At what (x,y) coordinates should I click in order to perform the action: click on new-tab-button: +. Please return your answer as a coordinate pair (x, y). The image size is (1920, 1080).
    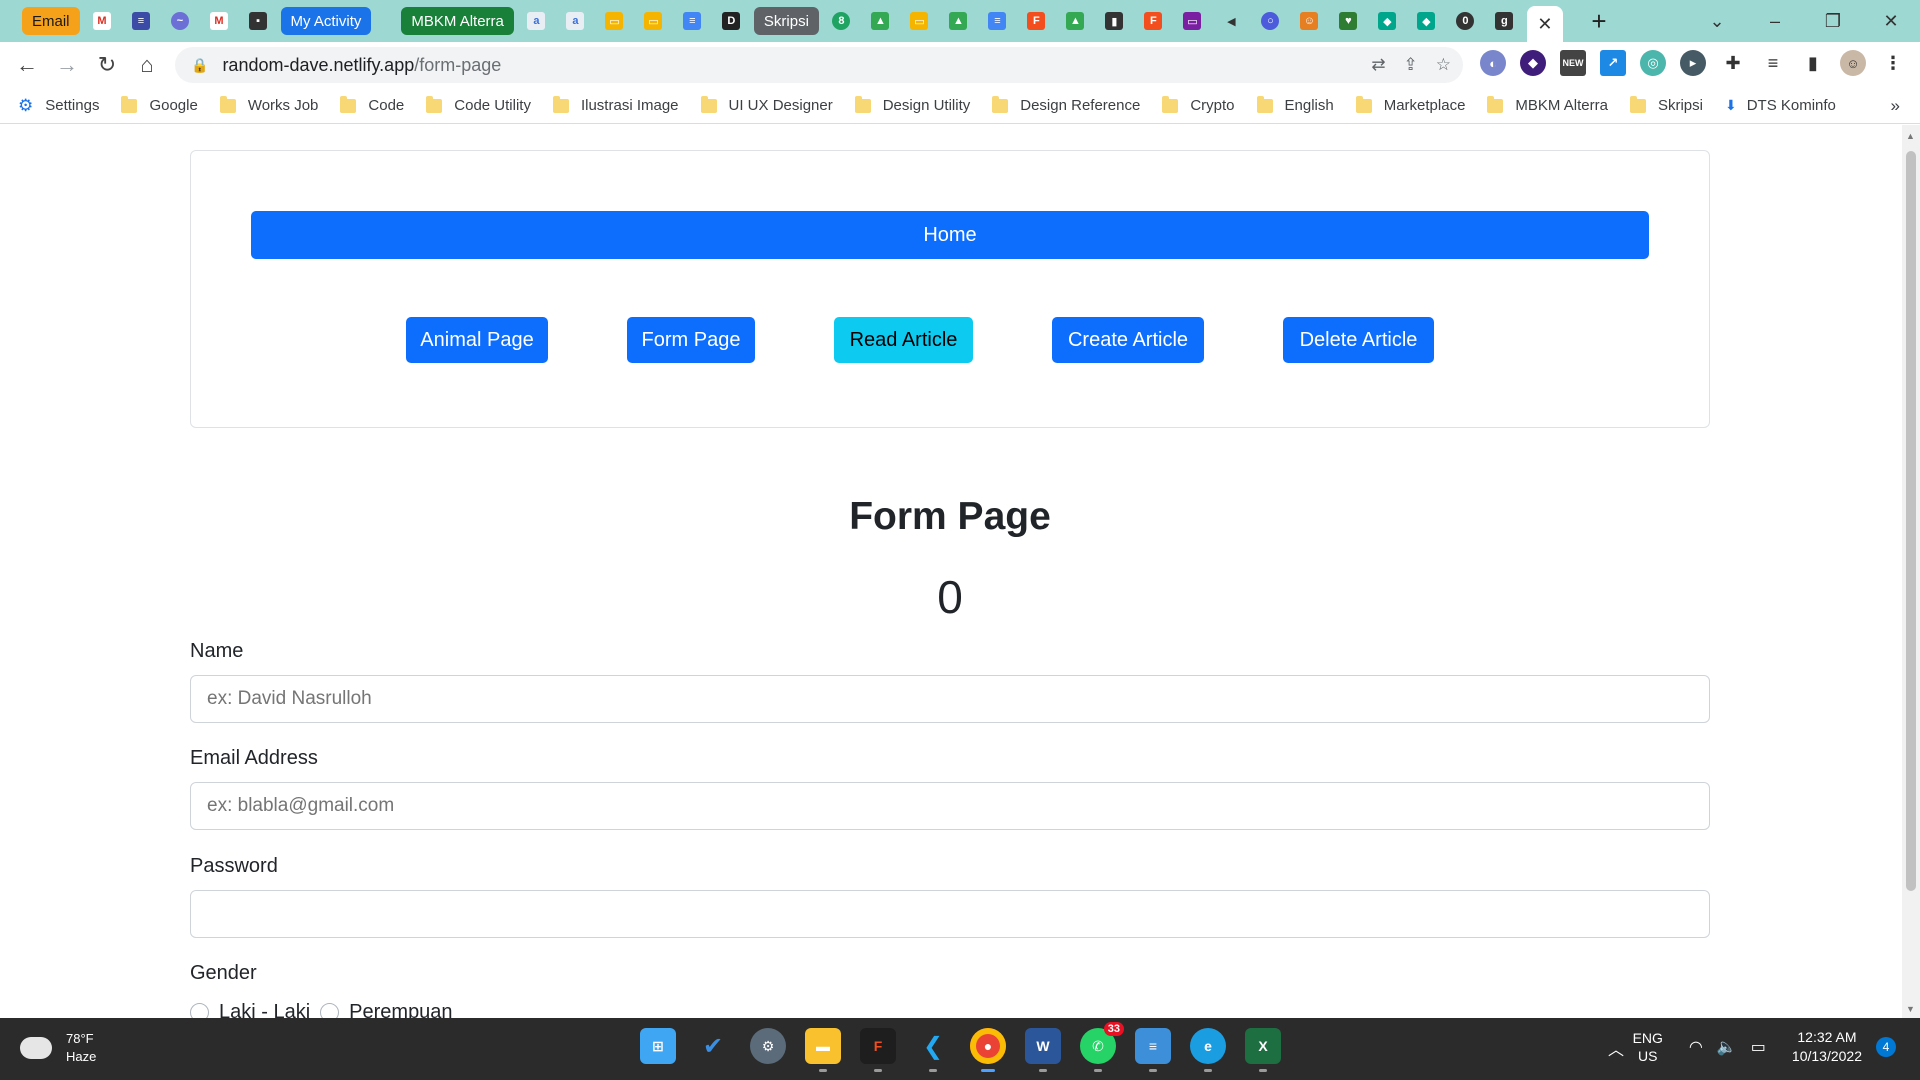
    Looking at the image, I should click on (1599, 21).